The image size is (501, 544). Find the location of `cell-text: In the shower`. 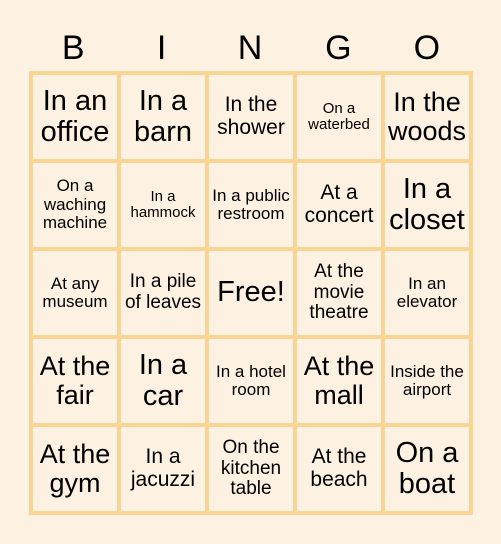

cell-text: In the shower is located at coordinates (251, 116).